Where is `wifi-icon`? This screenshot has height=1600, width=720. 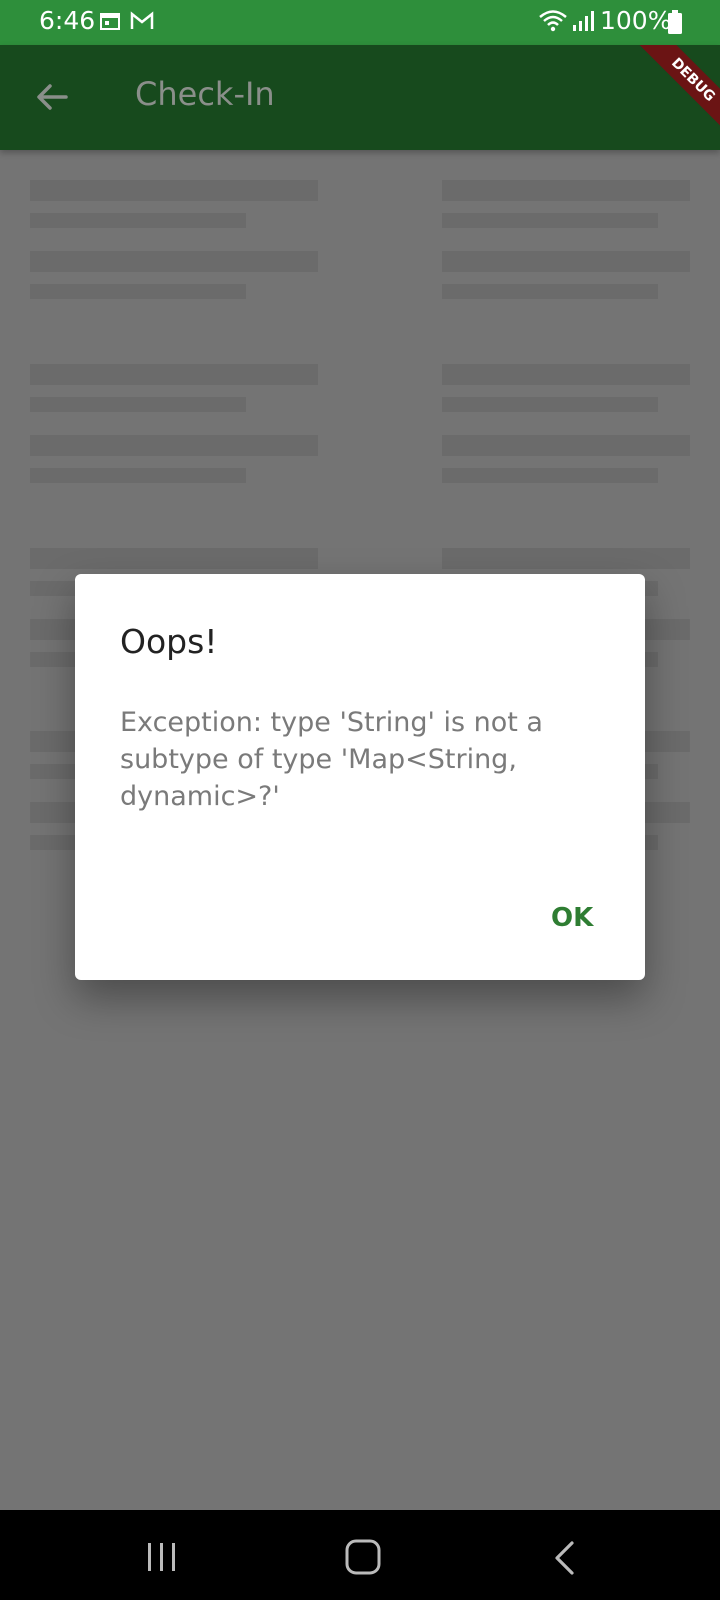
wifi-icon is located at coordinates (553, 21).